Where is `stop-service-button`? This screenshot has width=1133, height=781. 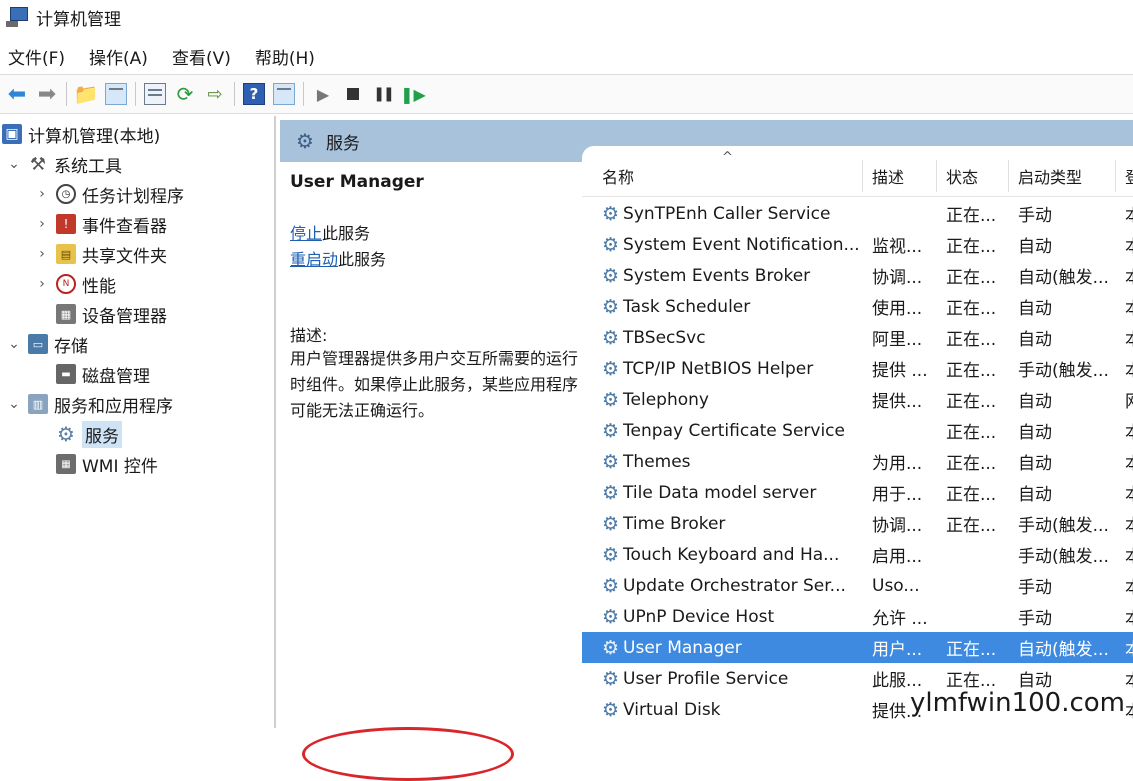
stop-service-button is located at coordinates (353, 94).